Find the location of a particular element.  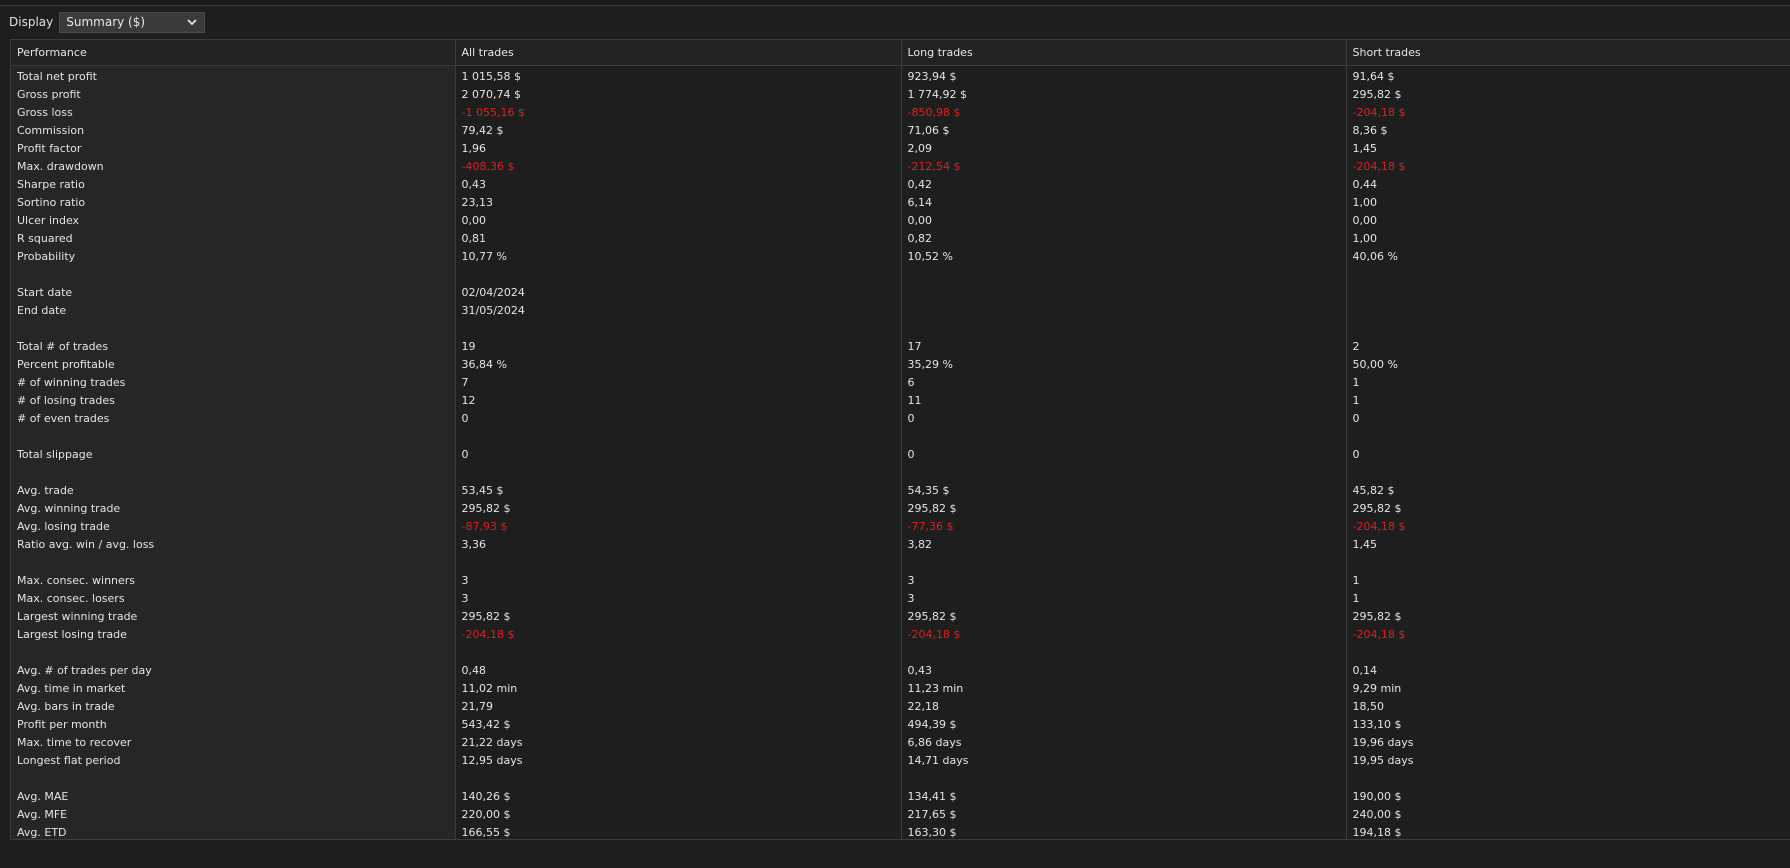

table-row: Ratio avg. win / avg. loss 3,36 3,82 1,45 is located at coordinates (900, 544).